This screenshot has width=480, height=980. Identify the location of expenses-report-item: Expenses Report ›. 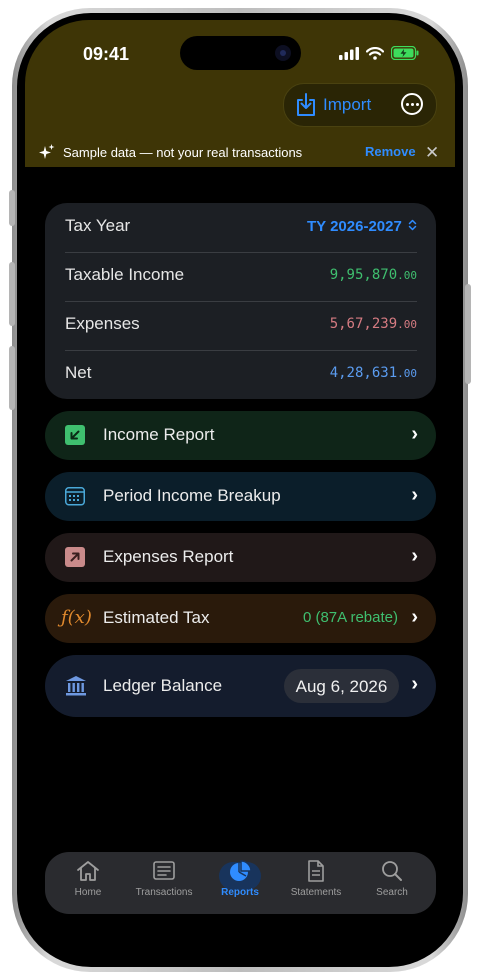
(240, 557).